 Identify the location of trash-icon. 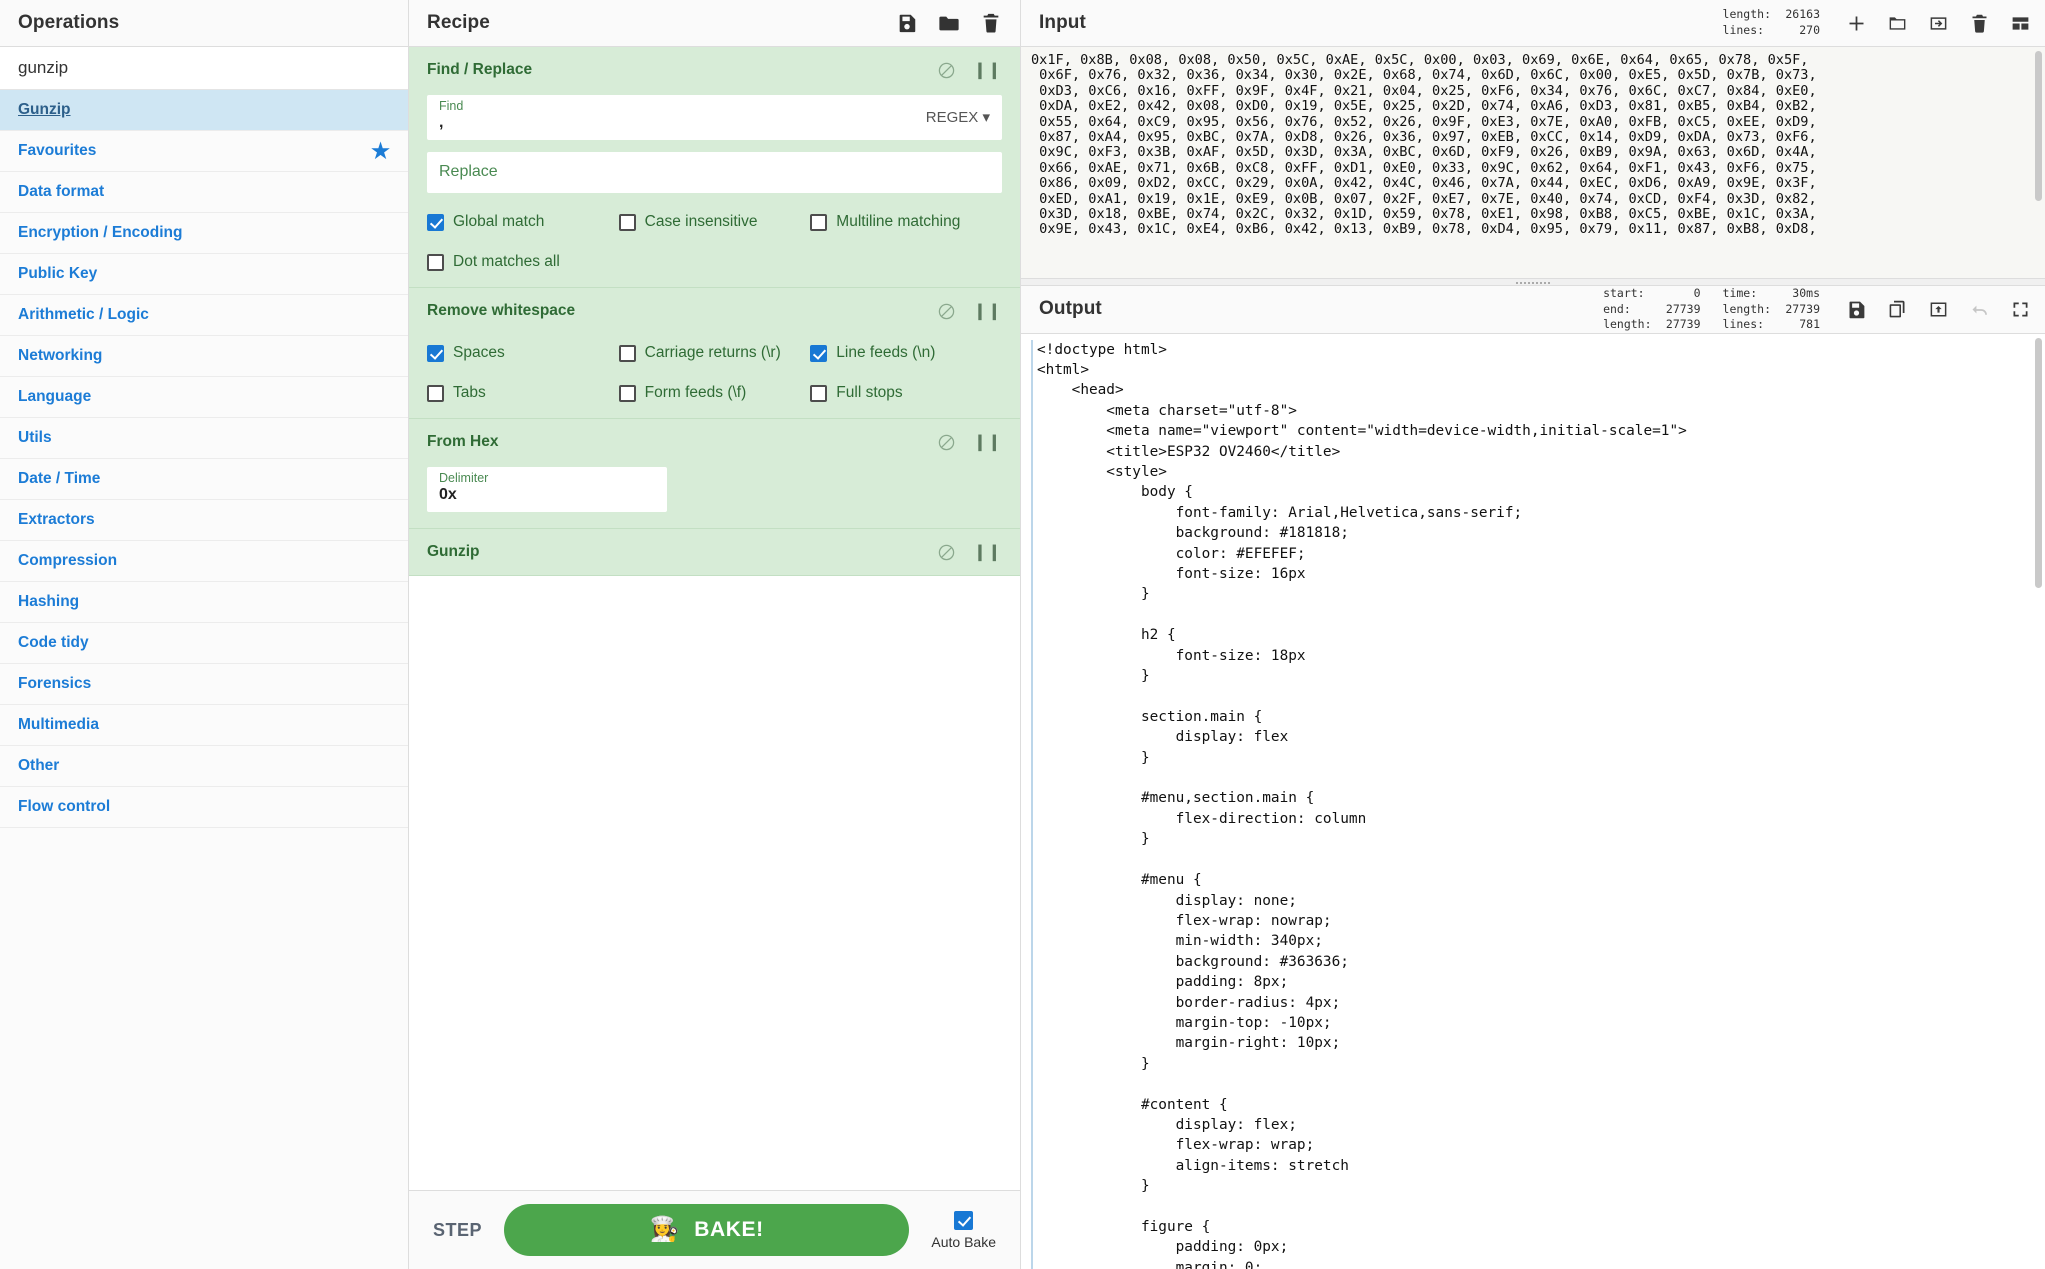
(991, 23).